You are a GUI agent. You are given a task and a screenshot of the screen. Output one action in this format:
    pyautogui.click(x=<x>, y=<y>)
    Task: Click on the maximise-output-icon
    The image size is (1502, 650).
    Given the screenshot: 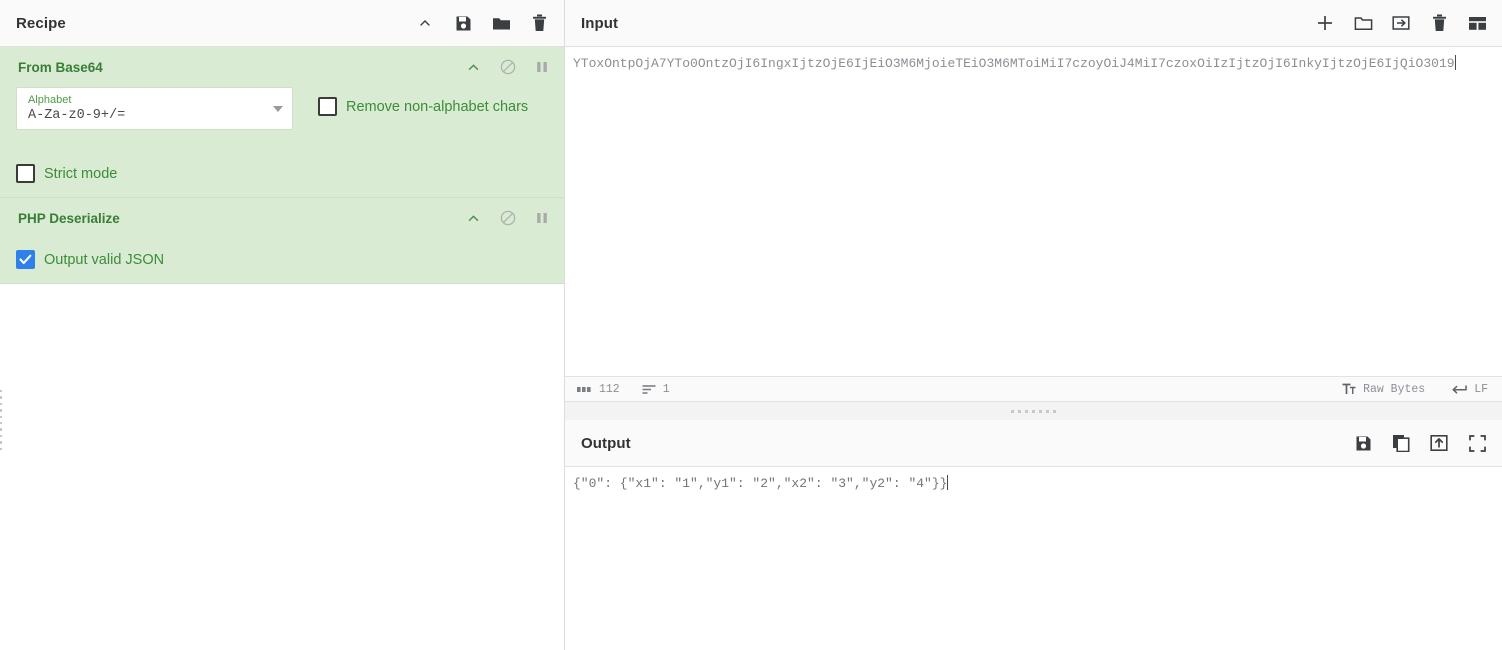 What is the action you would take?
    pyautogui.click(x=1477, y=443)
    